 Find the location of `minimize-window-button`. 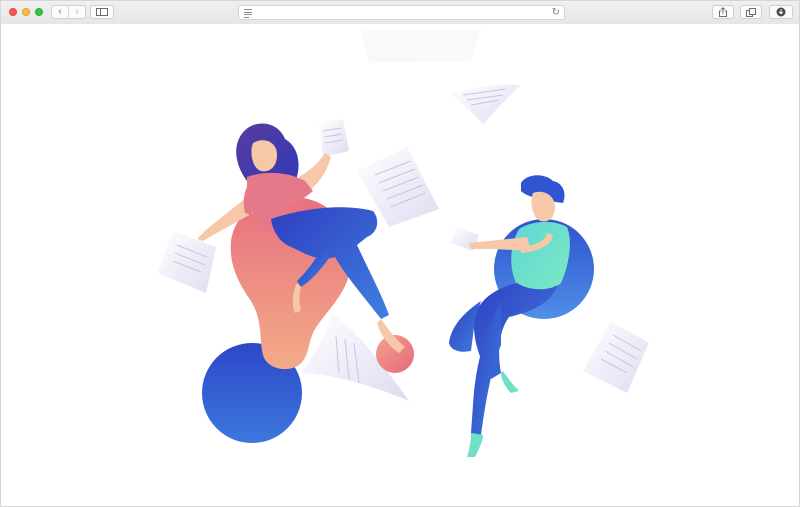

minimize-window-button is located at coordinates (26, 12).